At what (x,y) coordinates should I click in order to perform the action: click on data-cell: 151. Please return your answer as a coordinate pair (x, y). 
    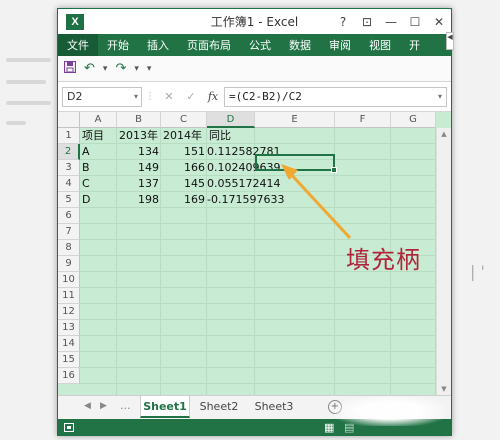
    Looking at the image, I should click on (184, 152).